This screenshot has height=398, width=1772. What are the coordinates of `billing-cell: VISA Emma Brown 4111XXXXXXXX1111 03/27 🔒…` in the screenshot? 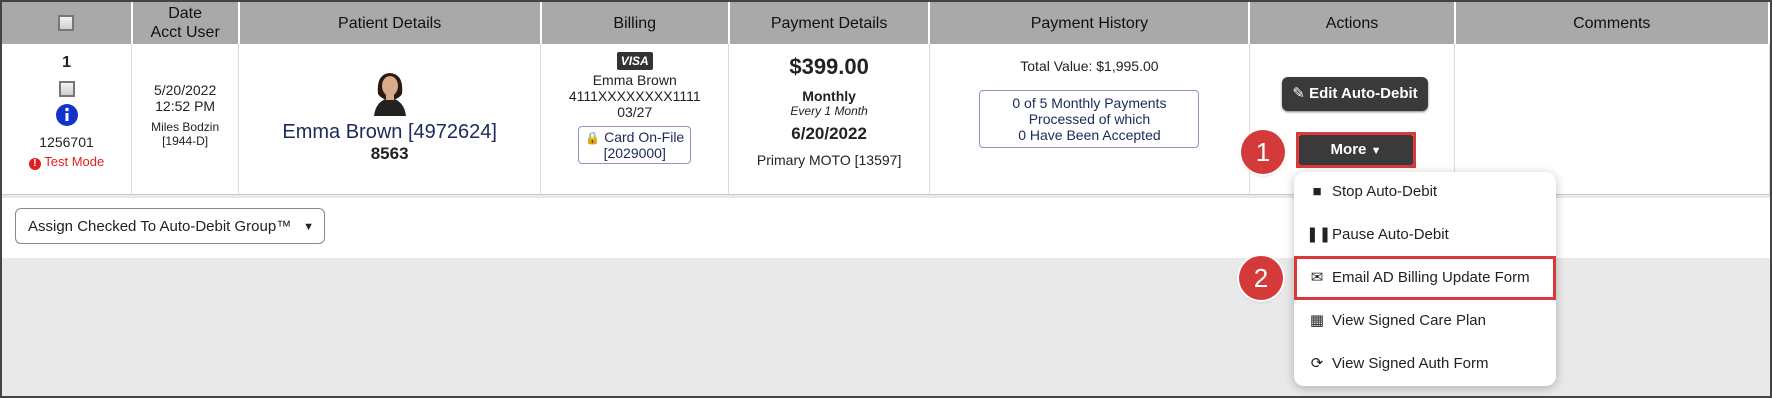 It's located at (635, 119).